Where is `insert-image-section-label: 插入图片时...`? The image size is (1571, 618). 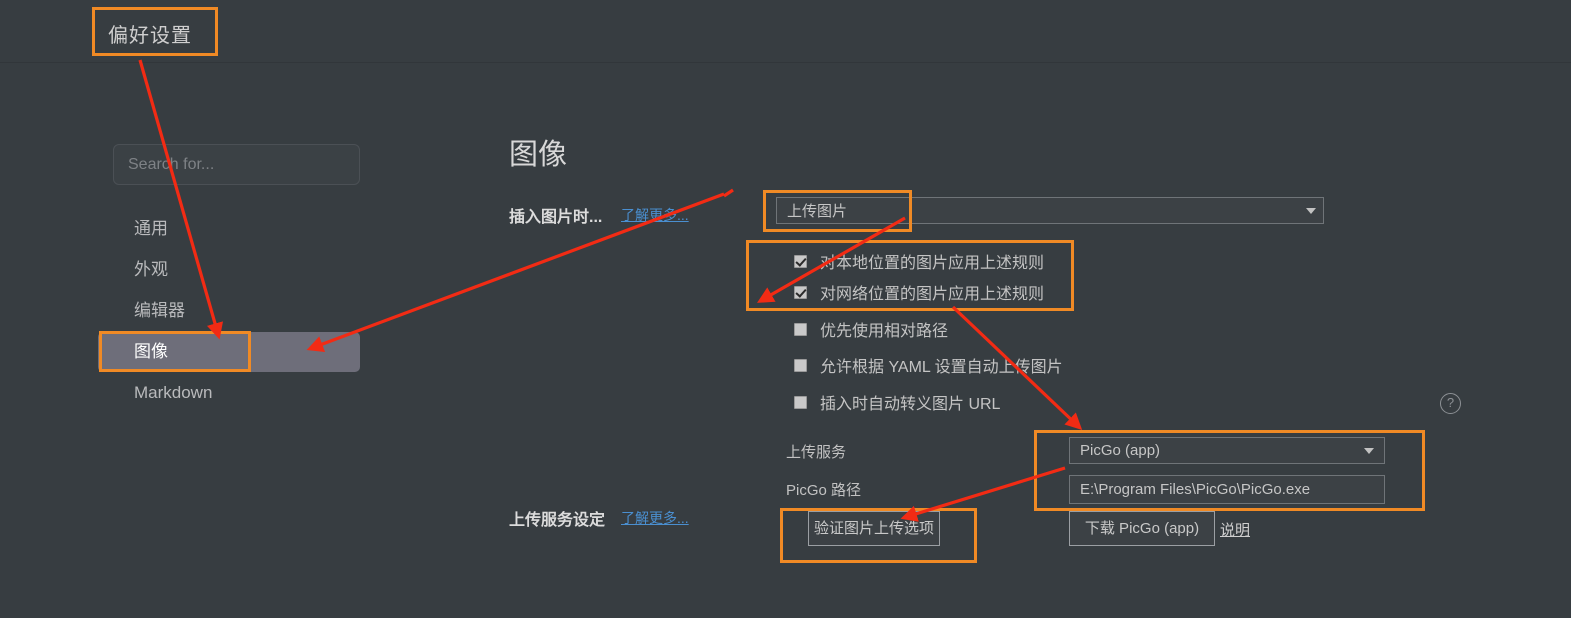
insert-image-section-label: 插入图片时... is located at coordinates (556, 217).